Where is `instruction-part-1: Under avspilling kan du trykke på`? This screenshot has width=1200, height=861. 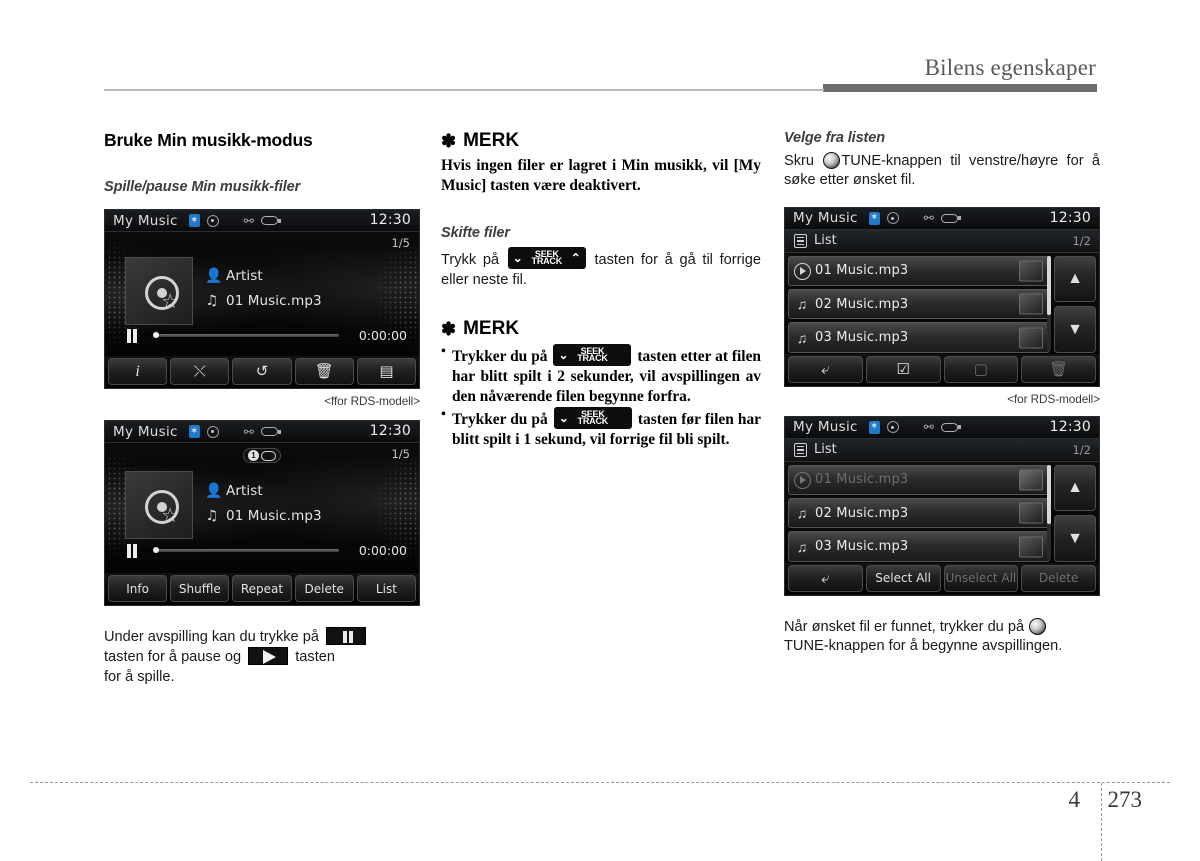
instruction-part-1: Under avspilling kan du trykke på is located at coordinates (211, 637).